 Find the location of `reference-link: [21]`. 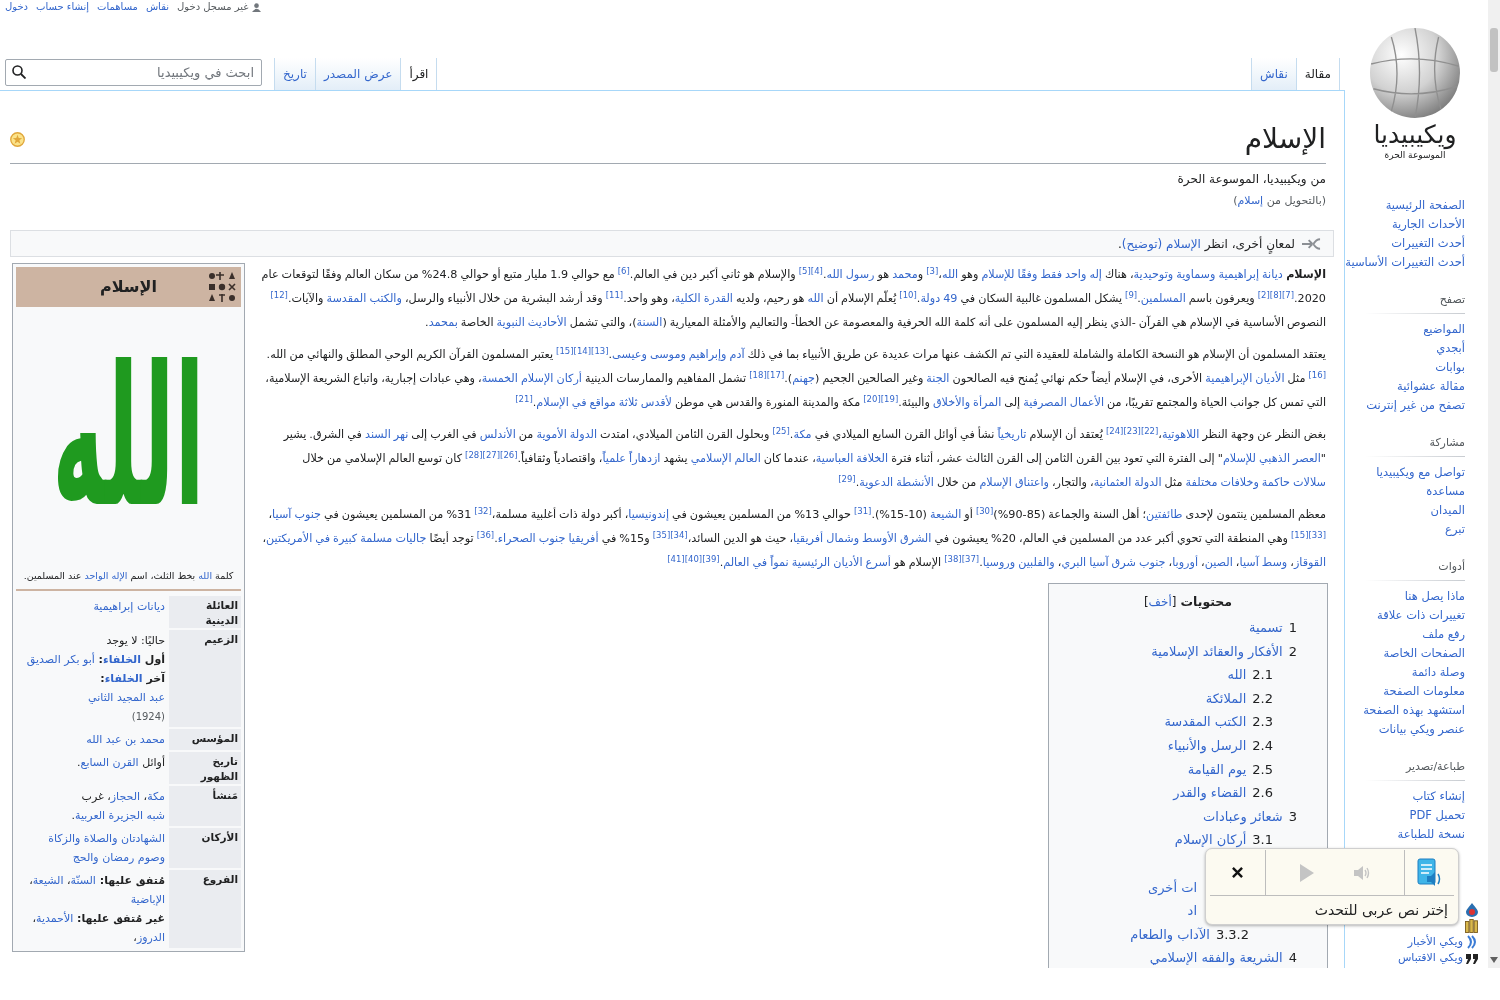

reference-link: [21] is located at coordinates (524, 398).